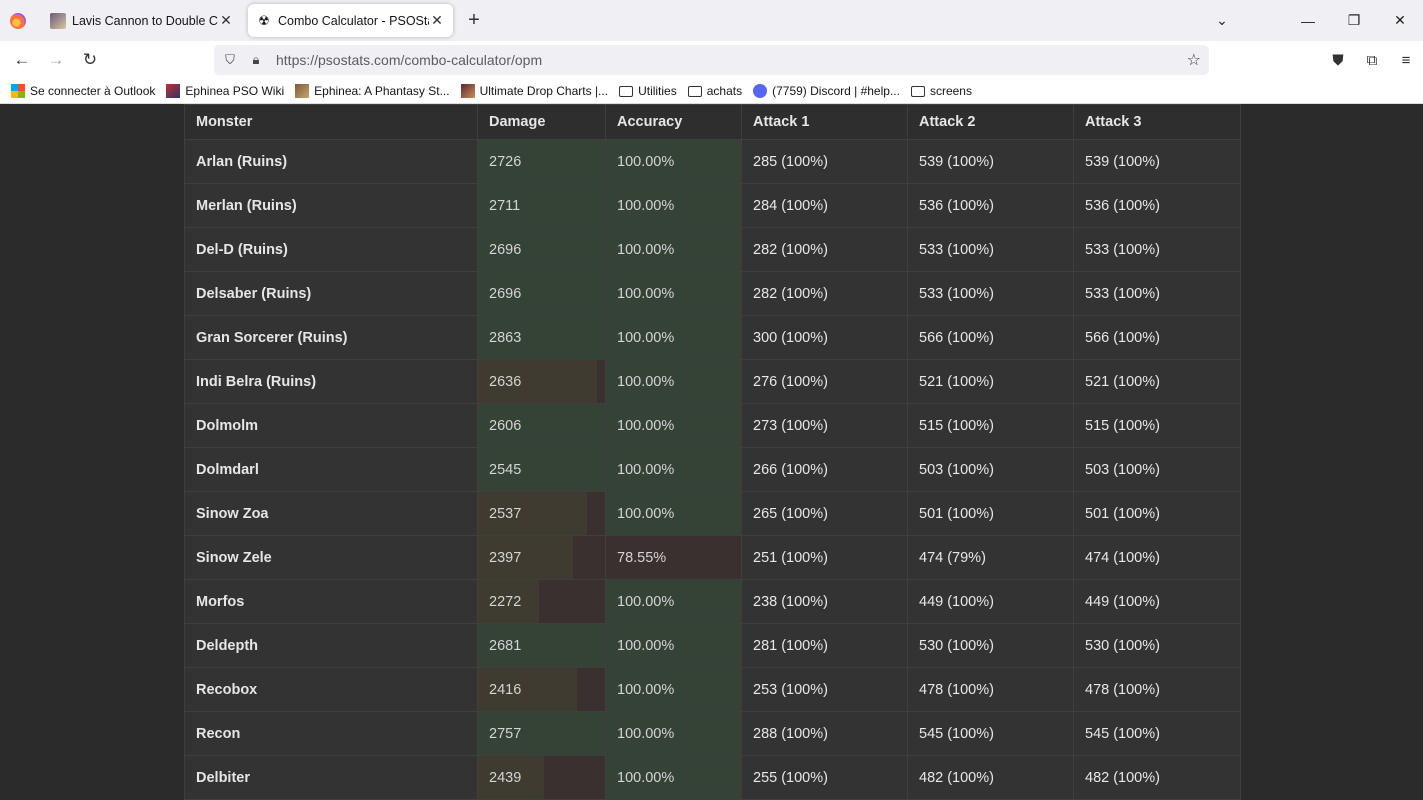 This screenshot has height=800, width=1423. I want to click on bookmark-folder-achats: achats, so click(714, 91).